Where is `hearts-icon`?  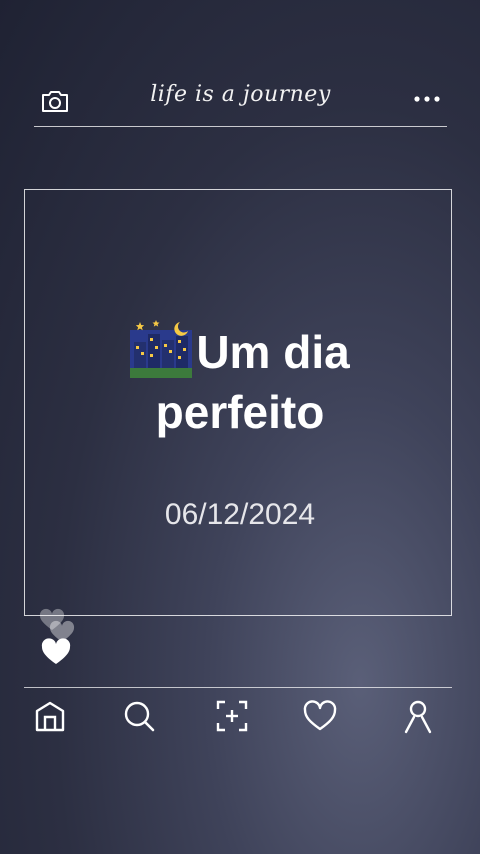
hearts-icon is located at coordinates (59, 638).